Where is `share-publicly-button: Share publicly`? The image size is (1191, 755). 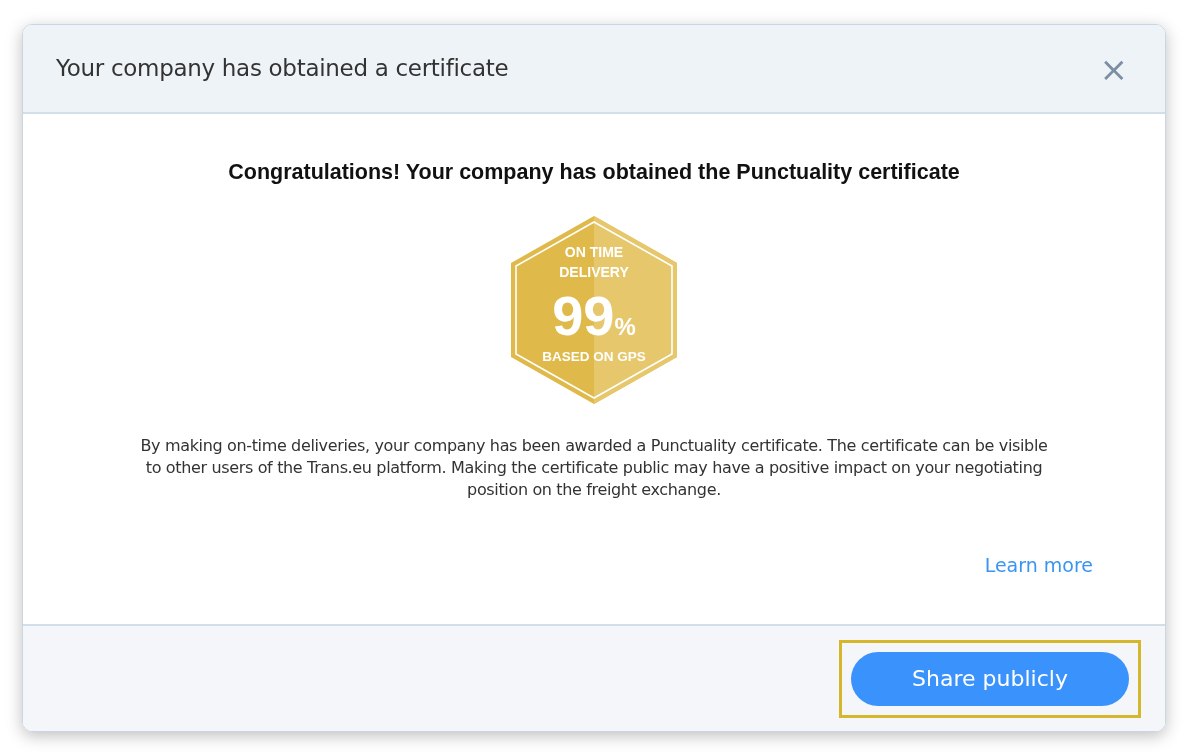
share-publicly-button: Share publicly is located at coordinates (990, 678).